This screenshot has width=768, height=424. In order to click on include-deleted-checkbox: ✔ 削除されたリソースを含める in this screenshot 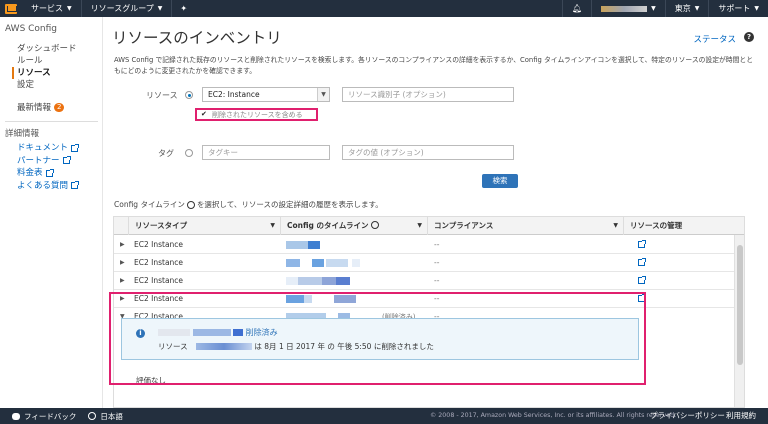, I will do `click(256, 114)`.